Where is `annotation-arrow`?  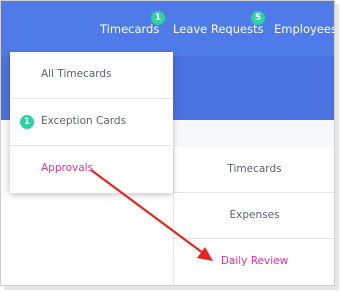 annotation-arrow is located at coordinates (151, 215).